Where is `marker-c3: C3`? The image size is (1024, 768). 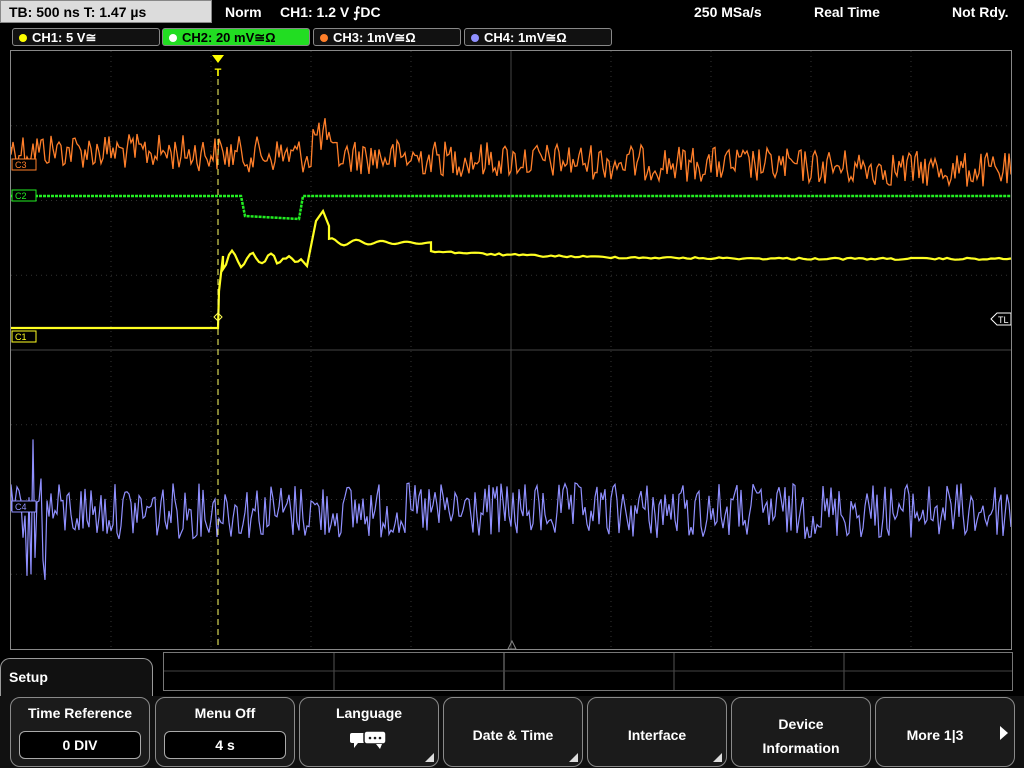
marker-c3: C3 is located at coordinates (24, 164).